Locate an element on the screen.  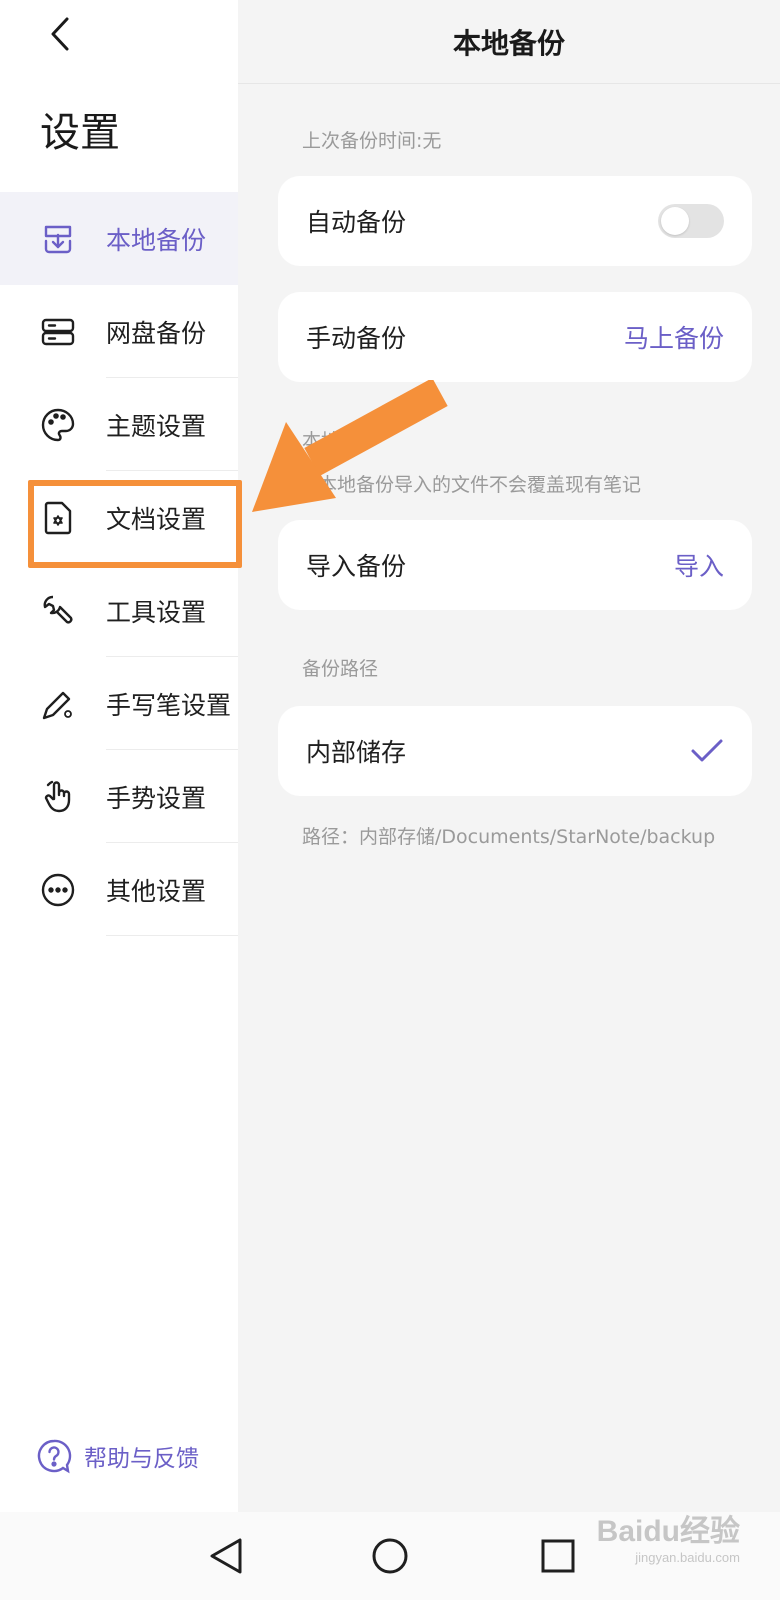
toggle-knob is located at coordinates (675, 221).